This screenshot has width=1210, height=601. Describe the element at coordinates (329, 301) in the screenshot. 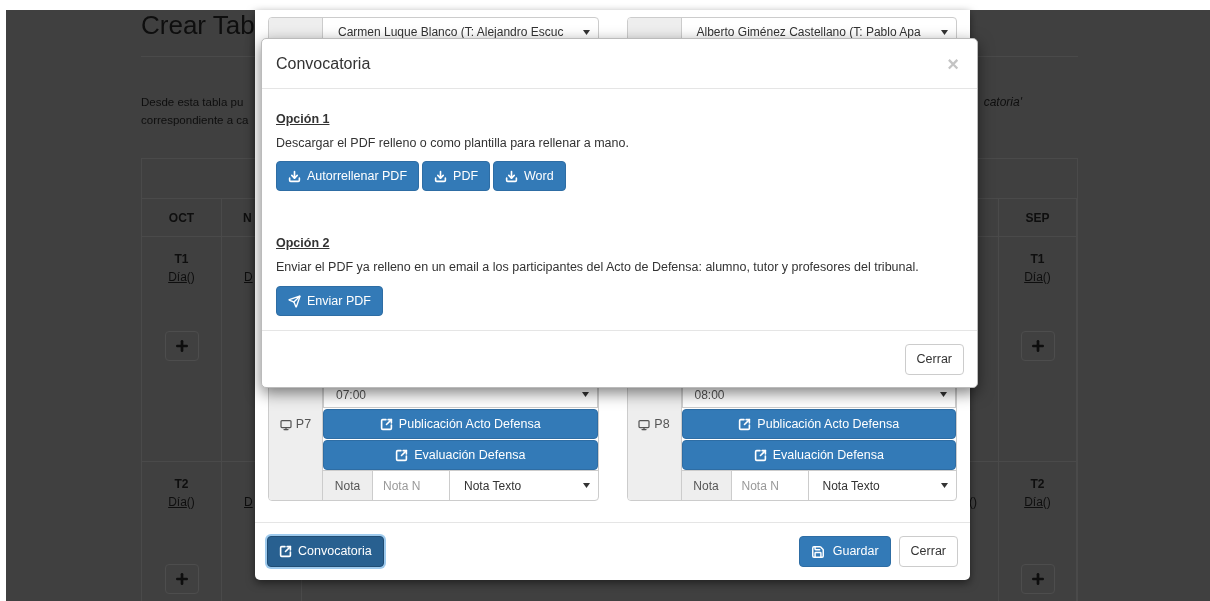

I see `download-button: Enviar PDF` at that location.